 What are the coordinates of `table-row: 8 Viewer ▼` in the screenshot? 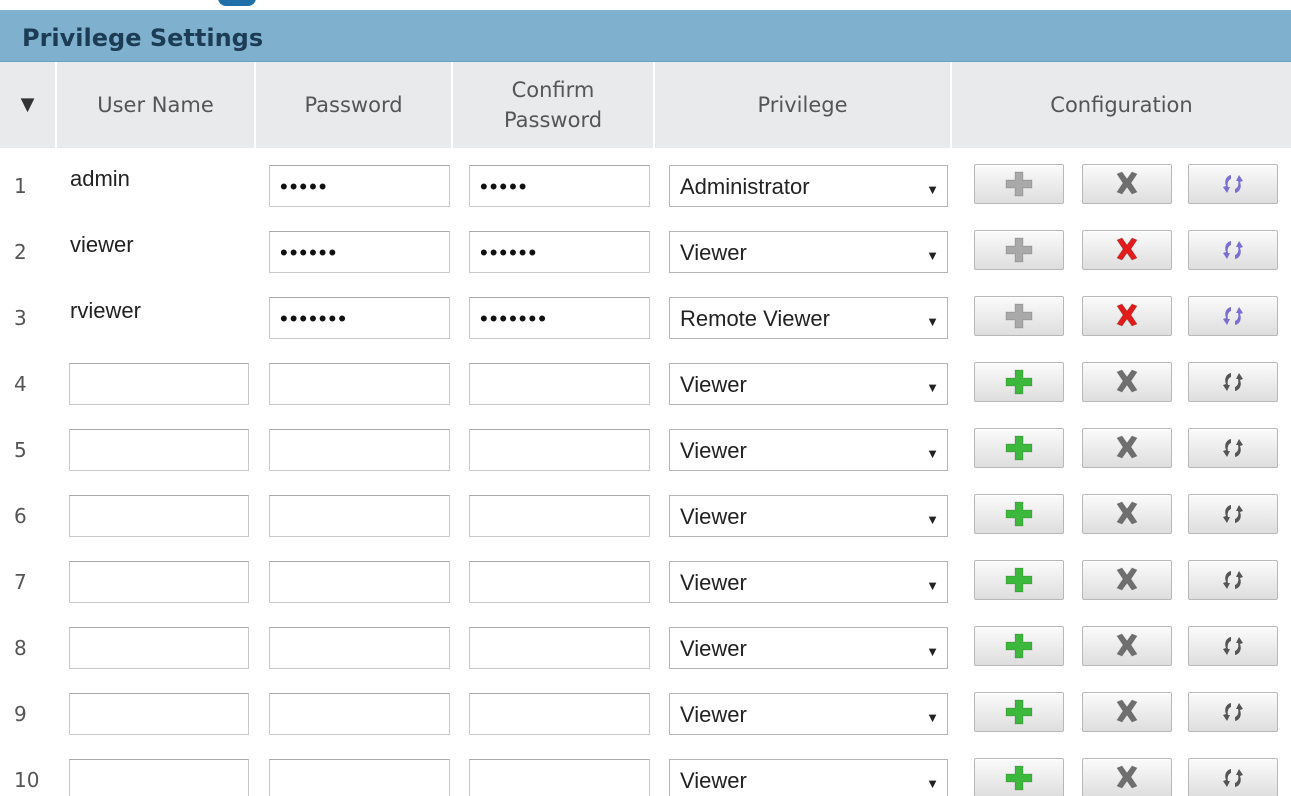 It's located at (645, 647).